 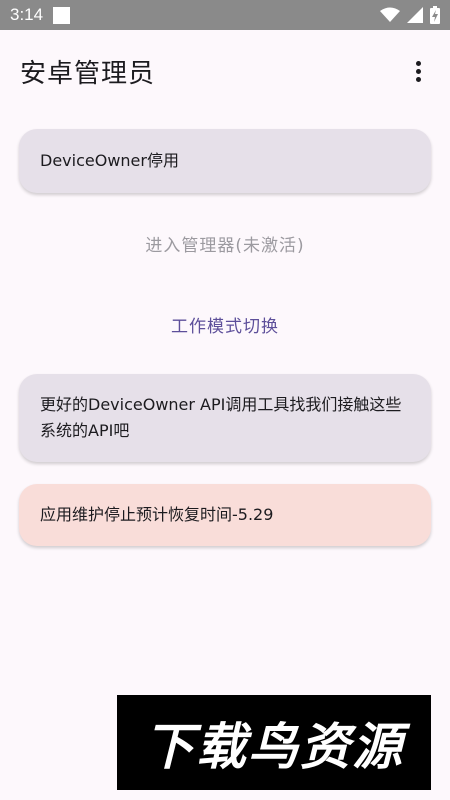 What do you see at coordinates (225, 71) in the screenshot?
I see `app-bar: 安卓管理员` at bounding box center [225, 71].